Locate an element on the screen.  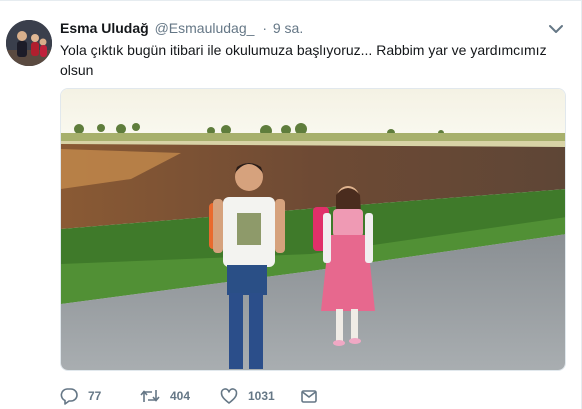
author-handle: @Esmauludag_ is located at coordinates (205, 28).